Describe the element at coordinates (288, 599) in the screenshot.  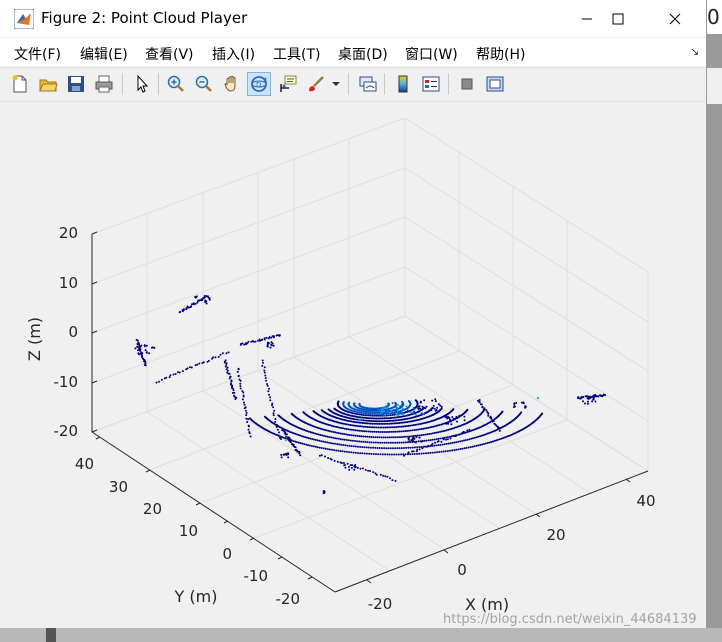
I see `y-tick-label: -20` at that location.